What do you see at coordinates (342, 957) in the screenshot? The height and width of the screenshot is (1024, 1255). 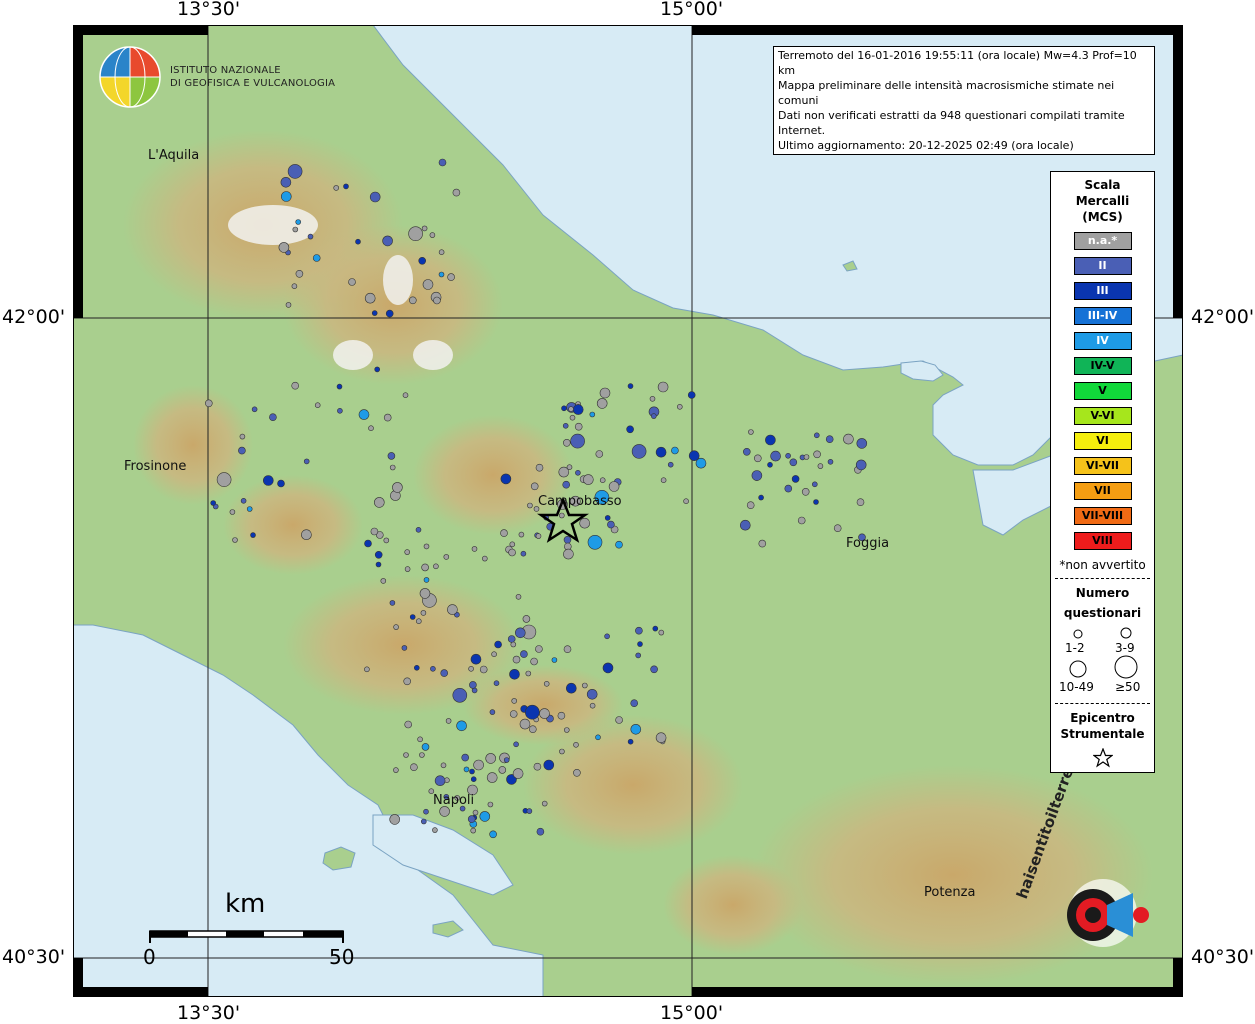 I see `scale-max: 50` at bounding box center [342, 957].